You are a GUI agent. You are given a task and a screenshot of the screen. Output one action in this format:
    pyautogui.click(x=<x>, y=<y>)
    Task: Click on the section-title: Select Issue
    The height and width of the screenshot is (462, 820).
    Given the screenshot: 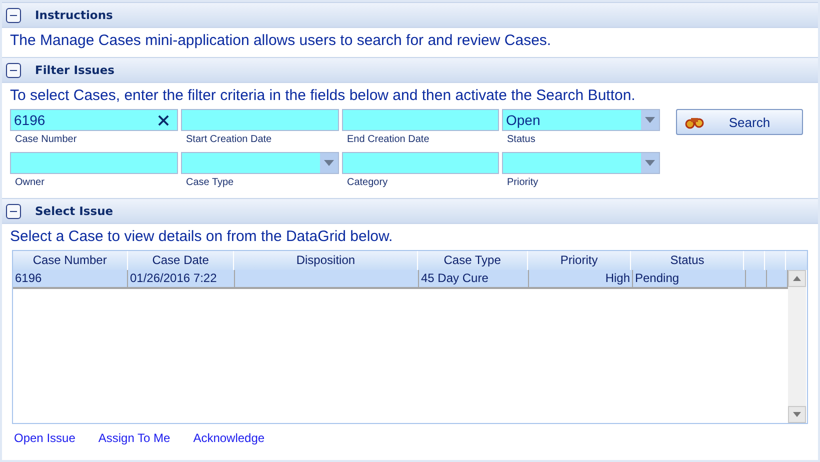 What is the action you would take?
    pyautogui.click(x=74, y=211)
    